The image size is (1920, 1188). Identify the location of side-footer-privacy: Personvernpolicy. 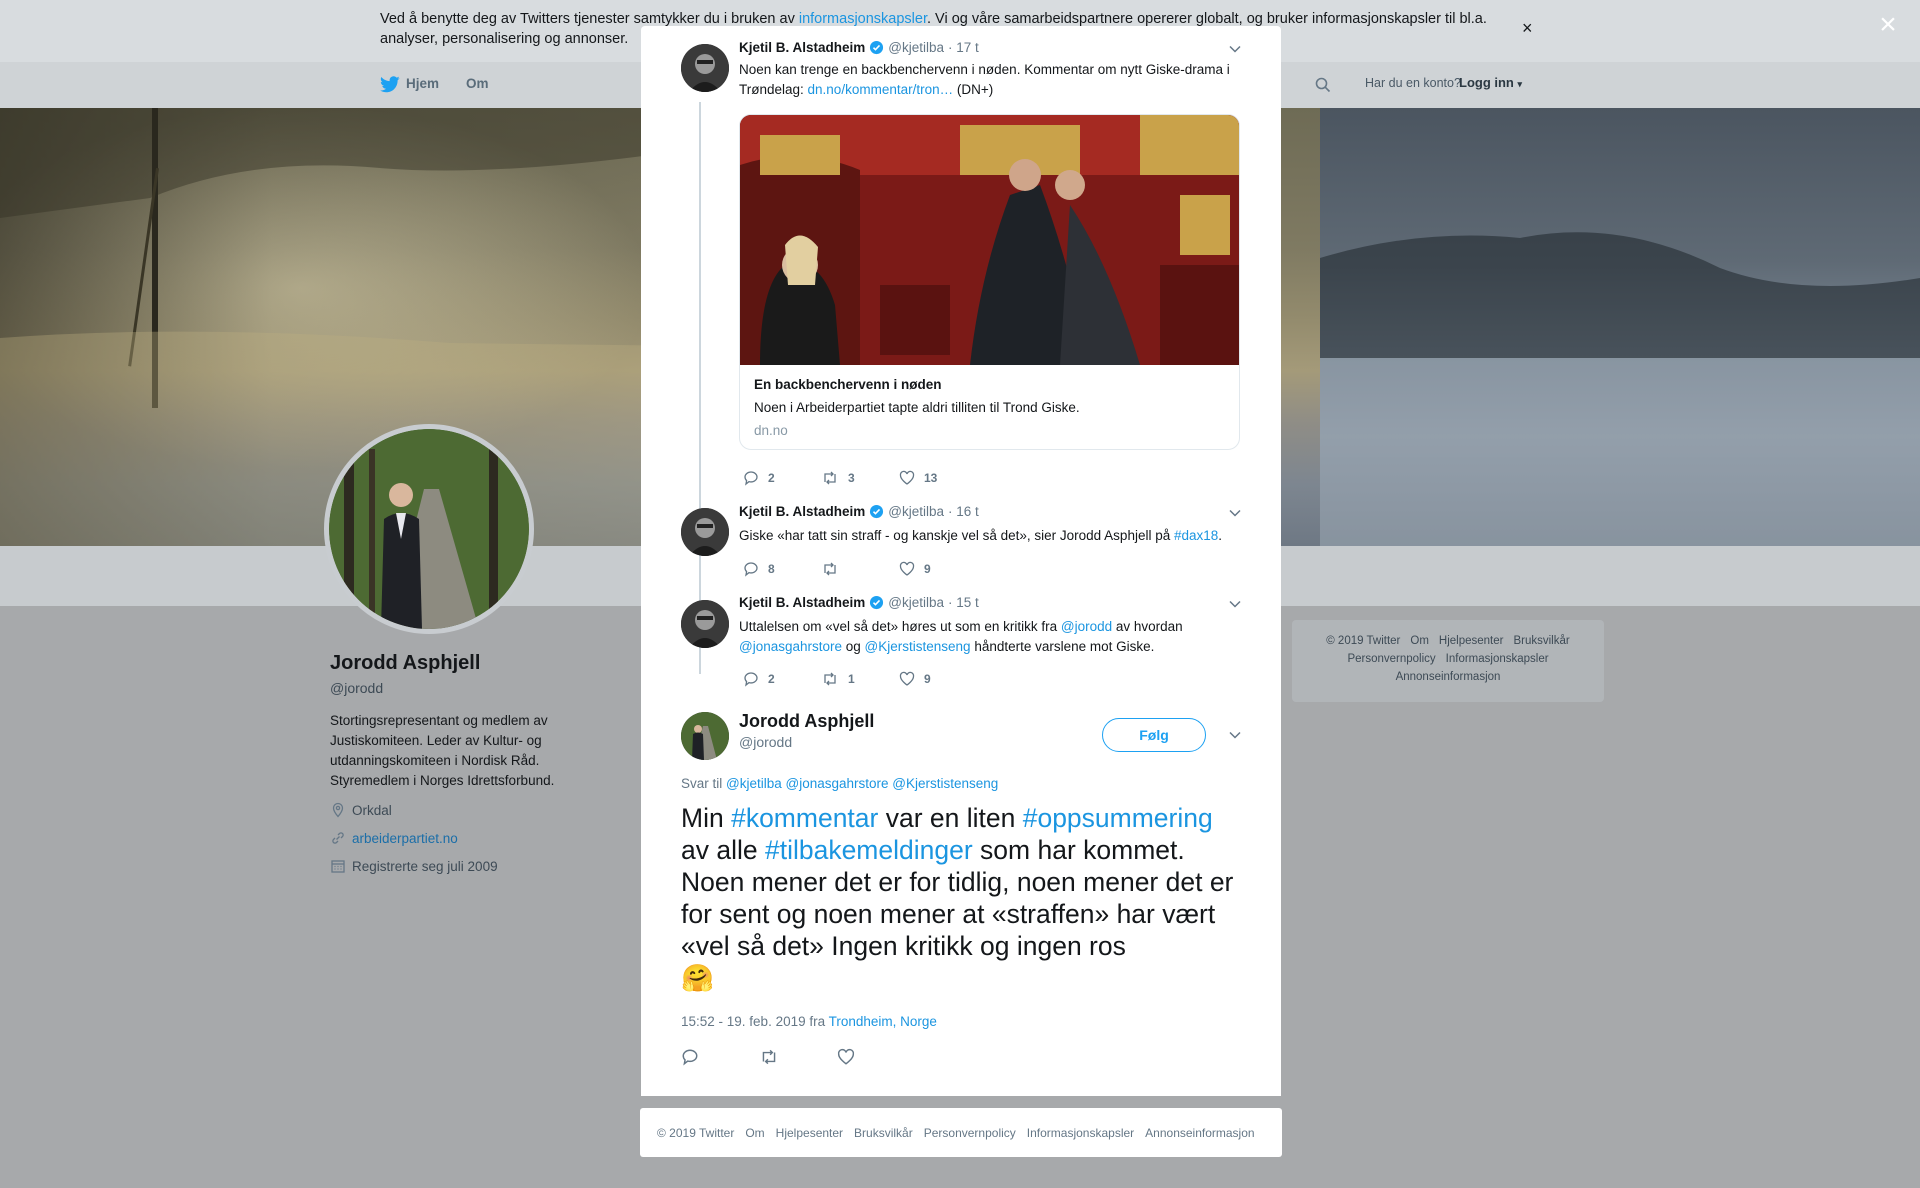
(1391, 659).